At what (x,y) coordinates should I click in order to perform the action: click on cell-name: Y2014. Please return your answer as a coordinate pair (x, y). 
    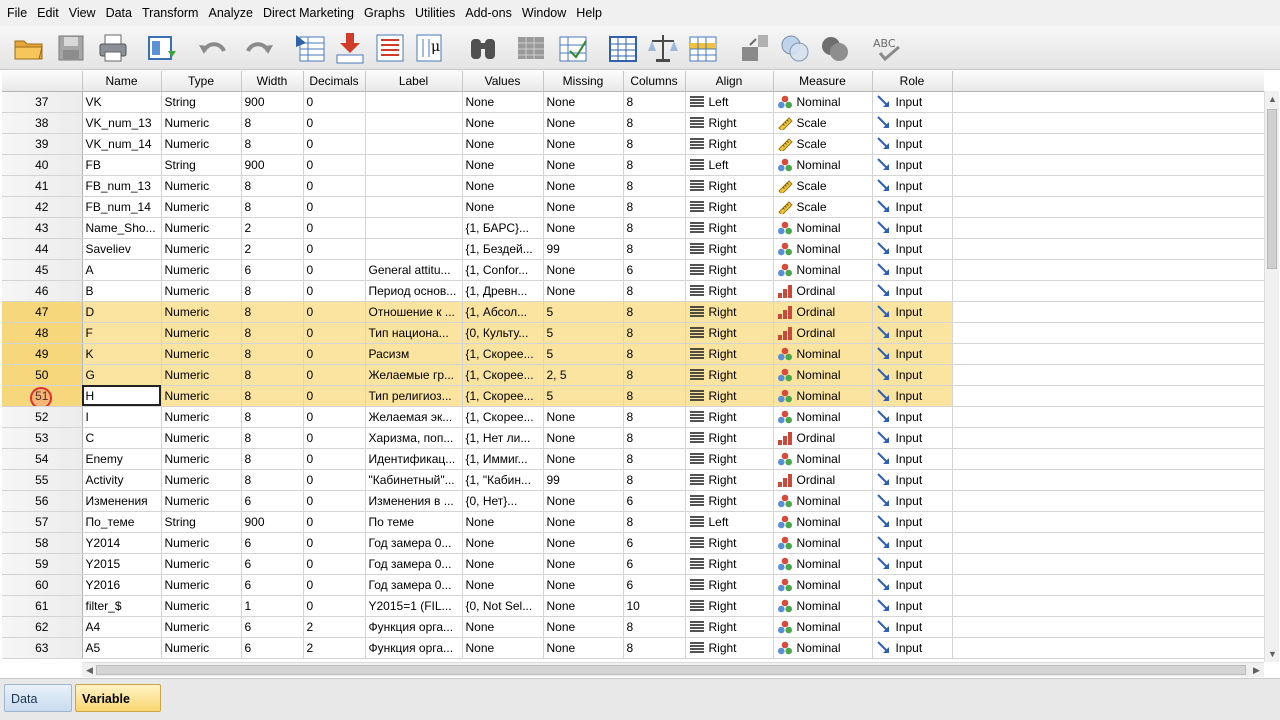
    Looking at the image, I should click on (122, 543).